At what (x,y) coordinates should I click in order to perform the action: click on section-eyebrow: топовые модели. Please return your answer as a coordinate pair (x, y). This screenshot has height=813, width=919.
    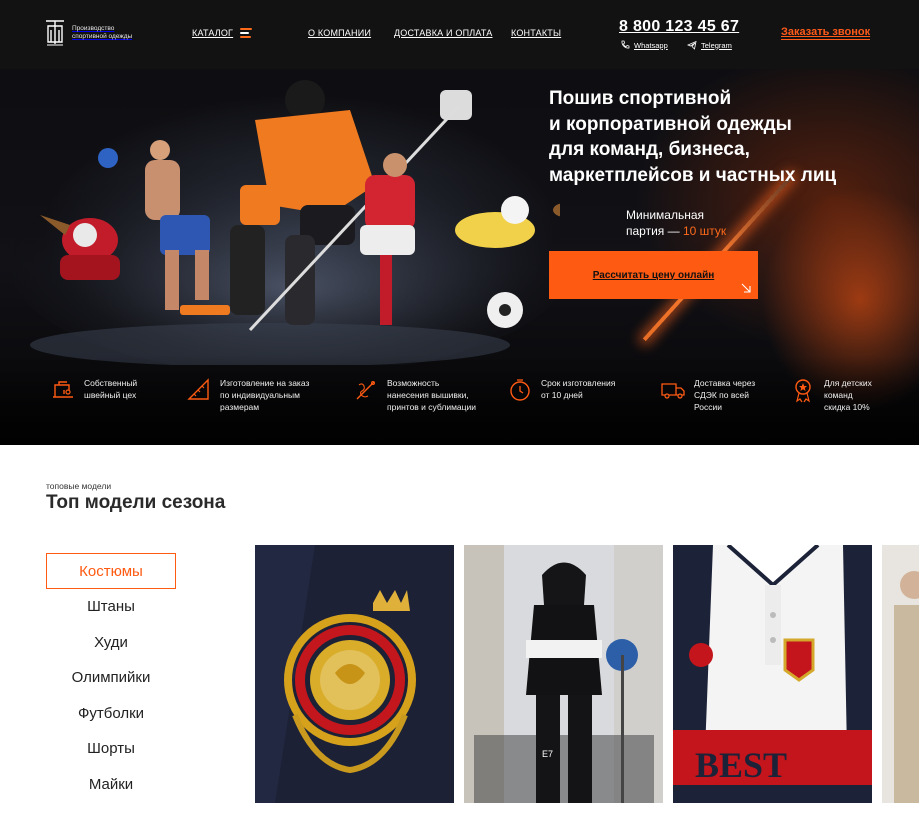
    Looking at the image, I should click on (79, 486).